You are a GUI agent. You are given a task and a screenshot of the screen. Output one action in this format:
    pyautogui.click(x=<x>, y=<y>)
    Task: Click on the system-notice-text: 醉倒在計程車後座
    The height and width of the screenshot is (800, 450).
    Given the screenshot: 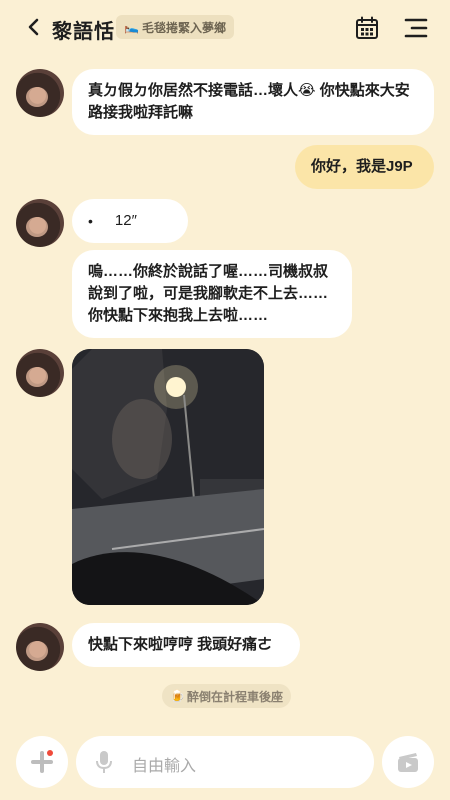 What is the action you would take?
    pyautogui.click(x=234, y=696)
    